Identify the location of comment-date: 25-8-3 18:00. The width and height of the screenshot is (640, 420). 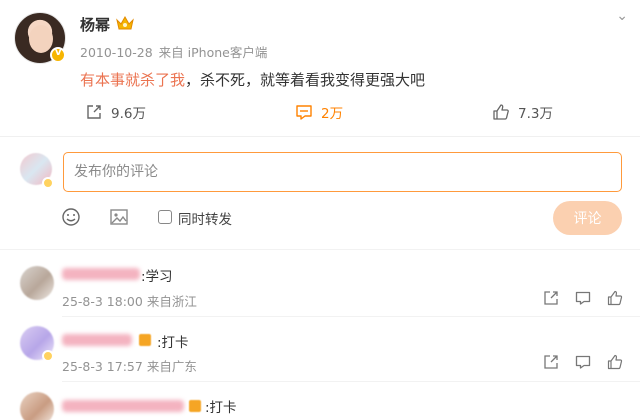
(102, 301).